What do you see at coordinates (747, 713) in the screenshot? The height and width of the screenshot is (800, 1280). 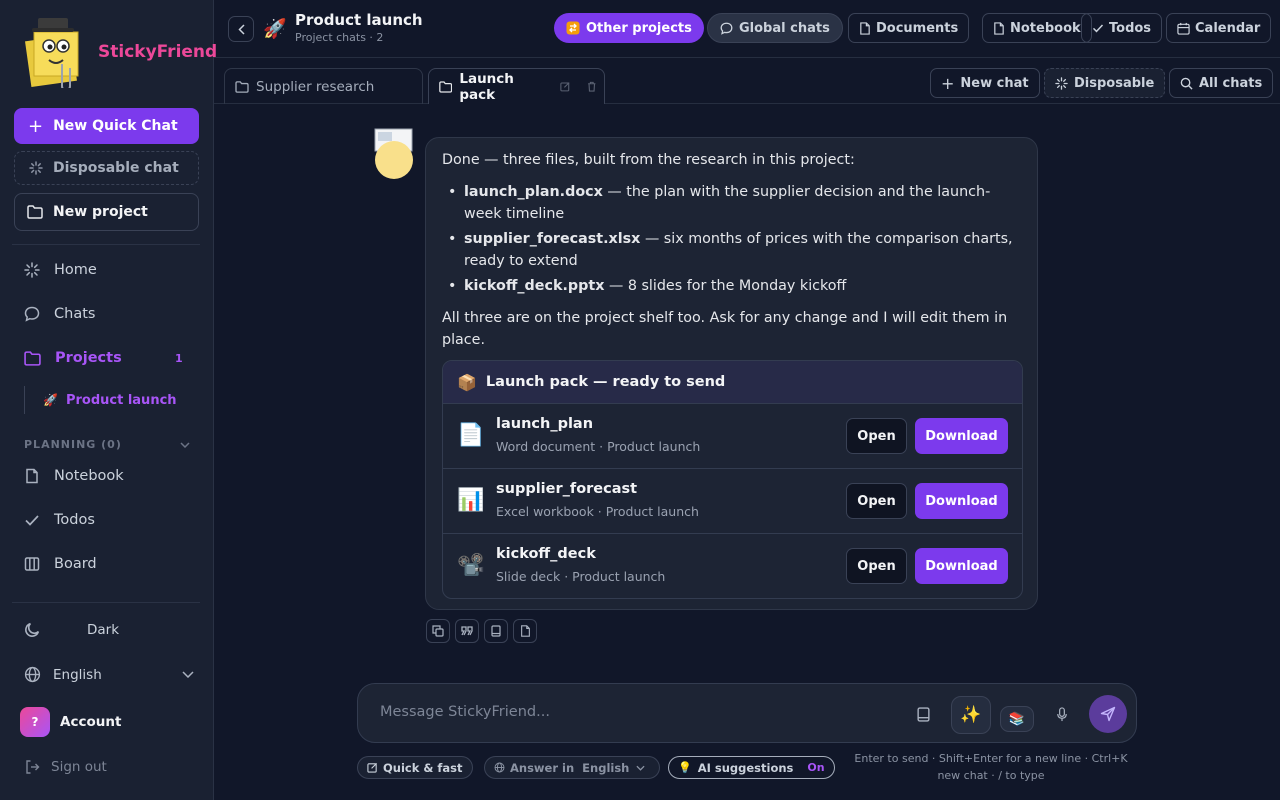 I see `message-composer: Message StickyFriend... ✨ 📚` at bounding box center [747, 713].